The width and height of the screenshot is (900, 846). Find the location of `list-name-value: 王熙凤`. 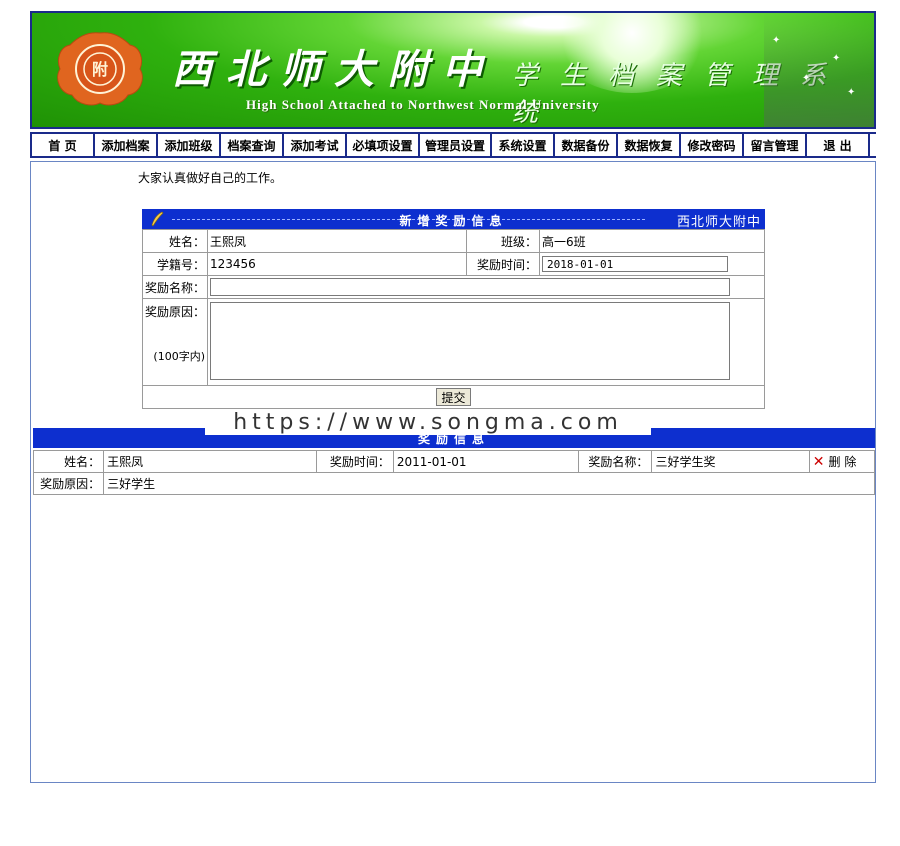

list-name-value: 王熙凤 is located at coordinates (210, 461).